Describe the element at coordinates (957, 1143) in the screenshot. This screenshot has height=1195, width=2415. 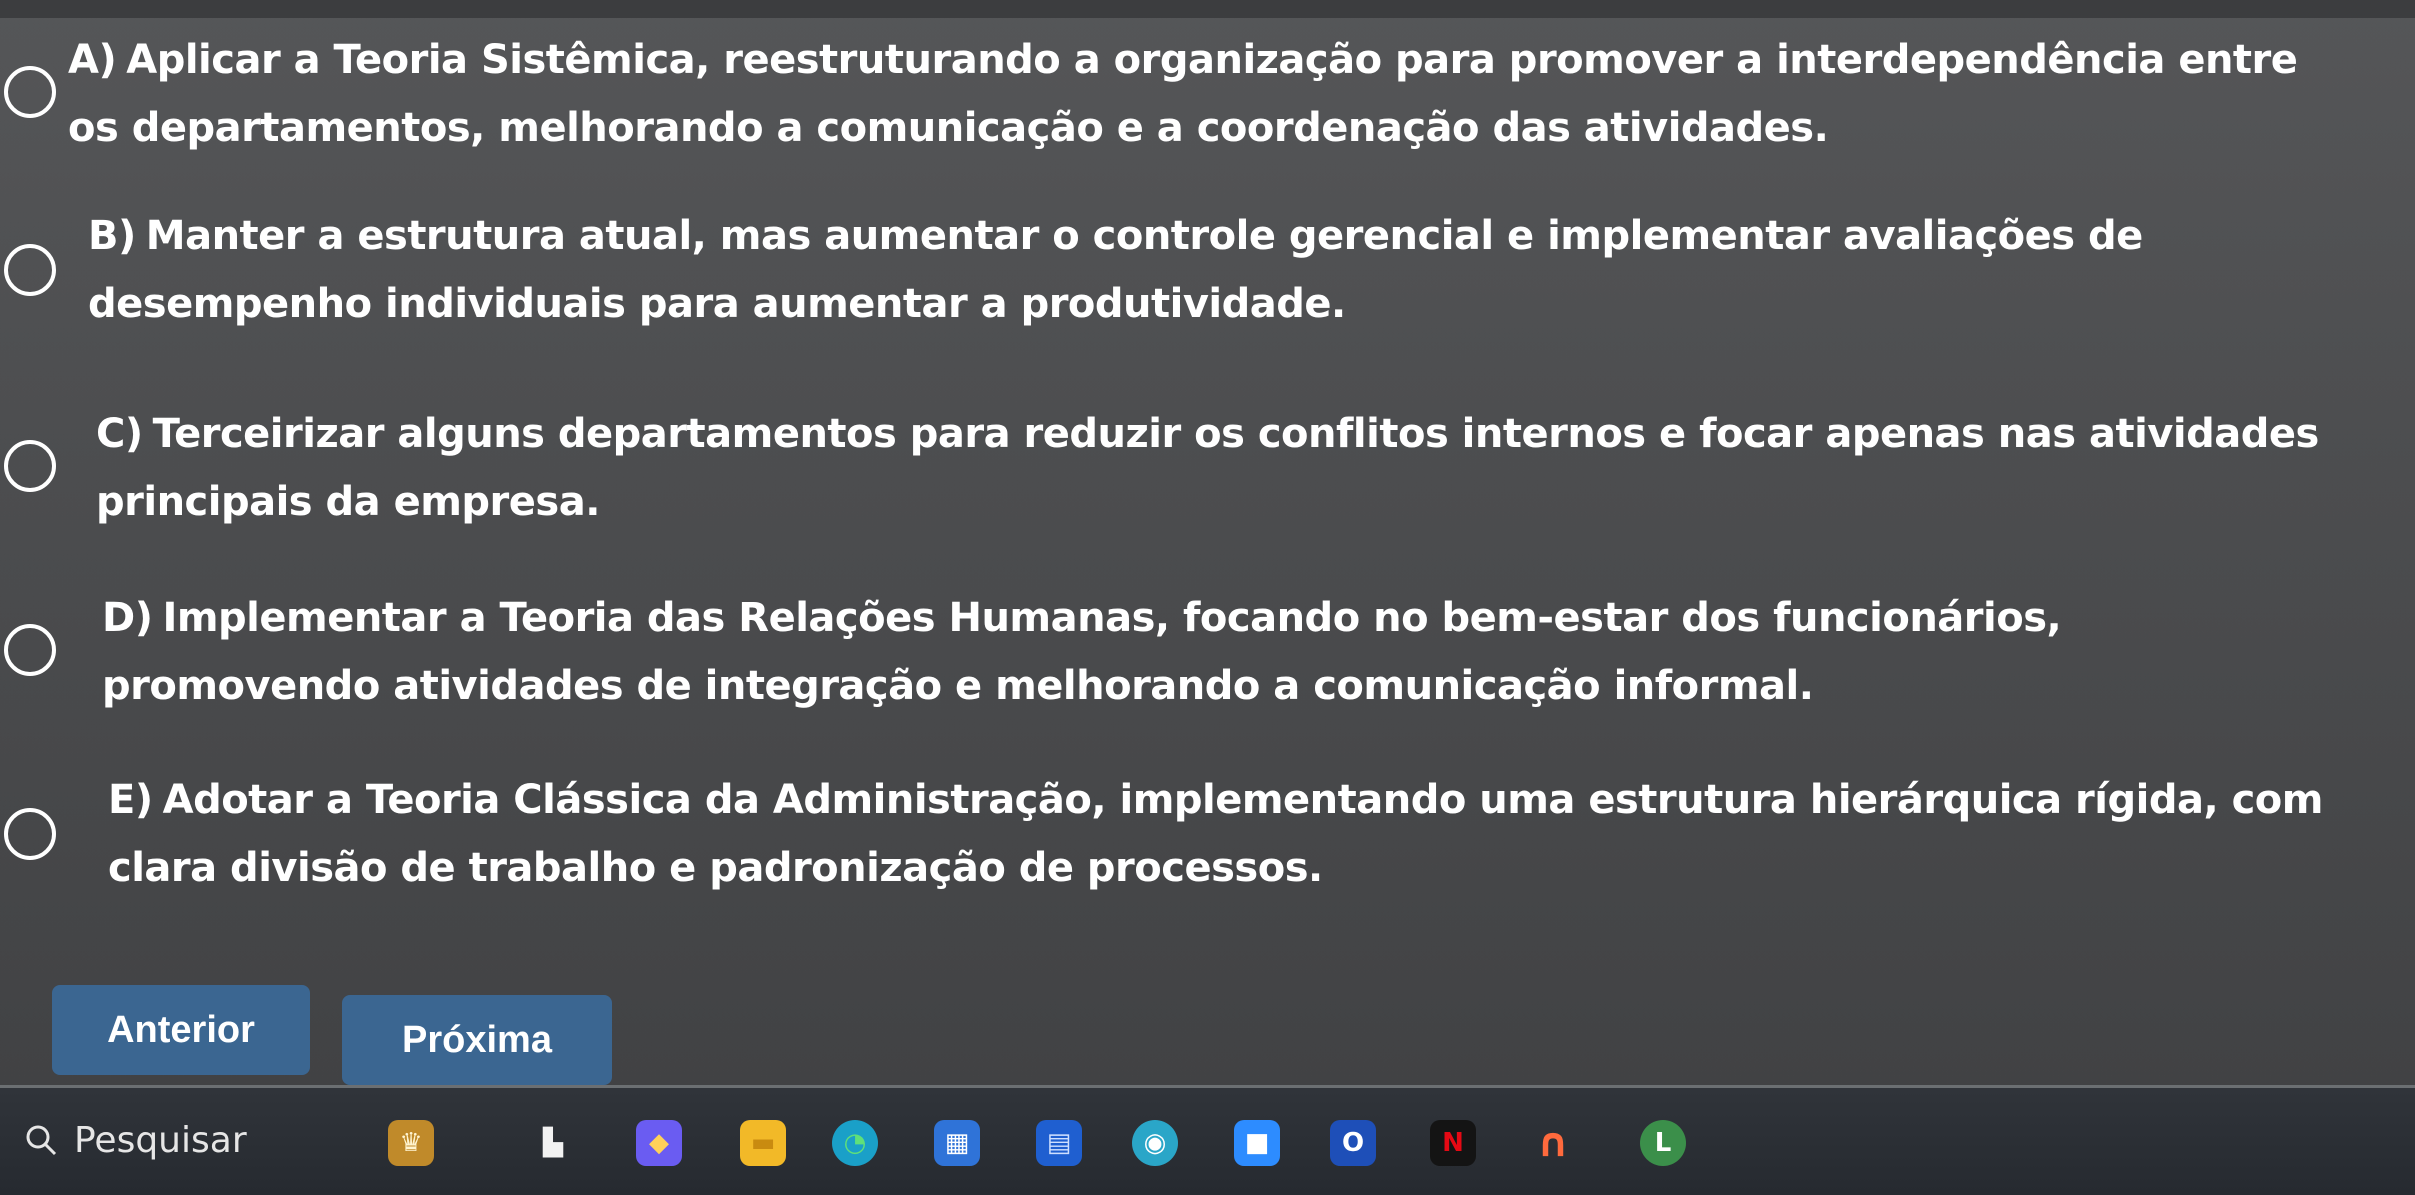
I see `microsoft-store-icon: ▦` at that location.